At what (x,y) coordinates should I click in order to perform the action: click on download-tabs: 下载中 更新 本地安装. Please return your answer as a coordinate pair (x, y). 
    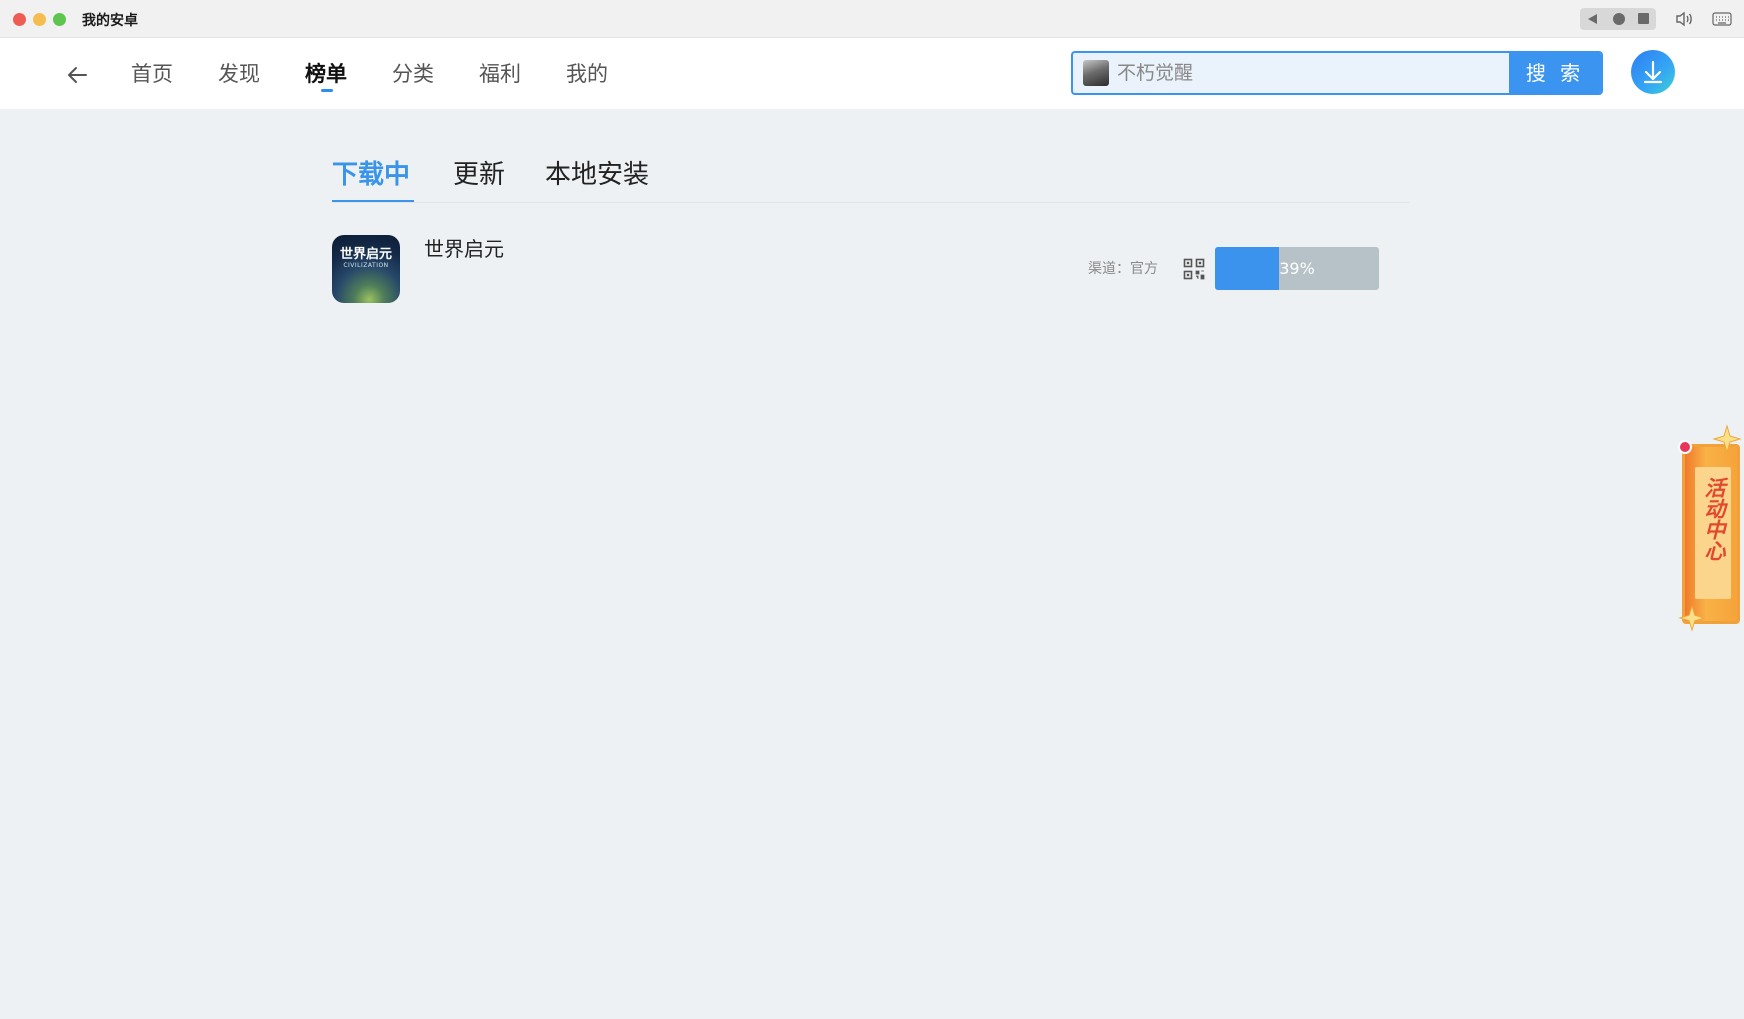
    Looking at the image, I should click on (871, 176).